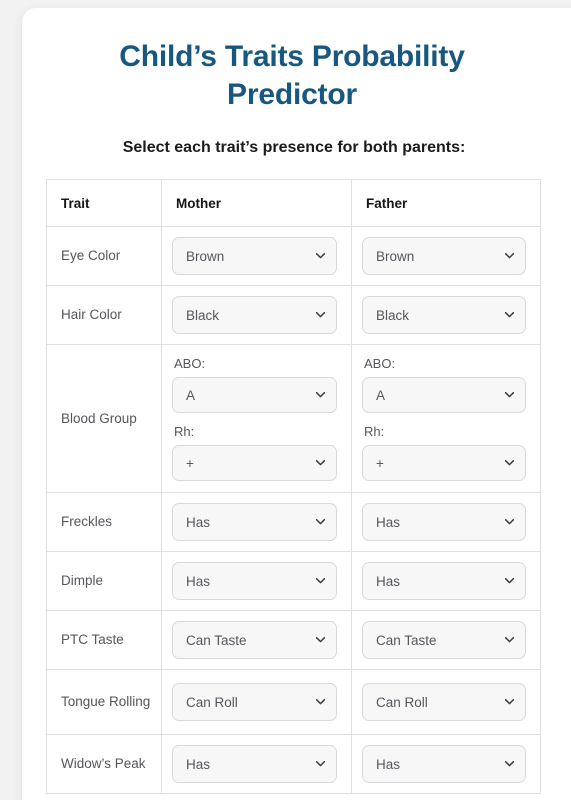 The image size is (571, 800). I want to click on cell-freckles-mother: Has, so click(256, 522).